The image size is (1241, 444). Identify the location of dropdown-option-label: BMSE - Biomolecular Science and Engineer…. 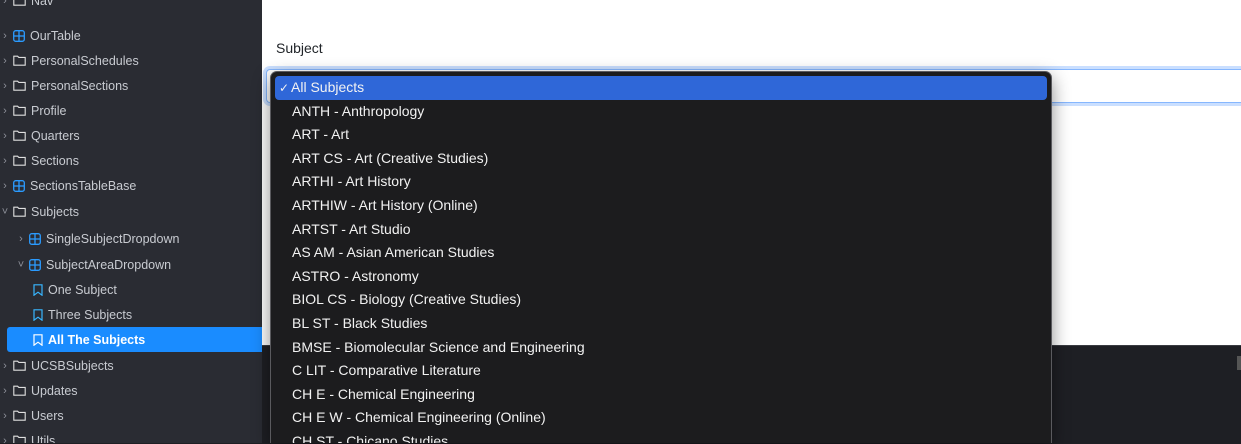
(438, 346).